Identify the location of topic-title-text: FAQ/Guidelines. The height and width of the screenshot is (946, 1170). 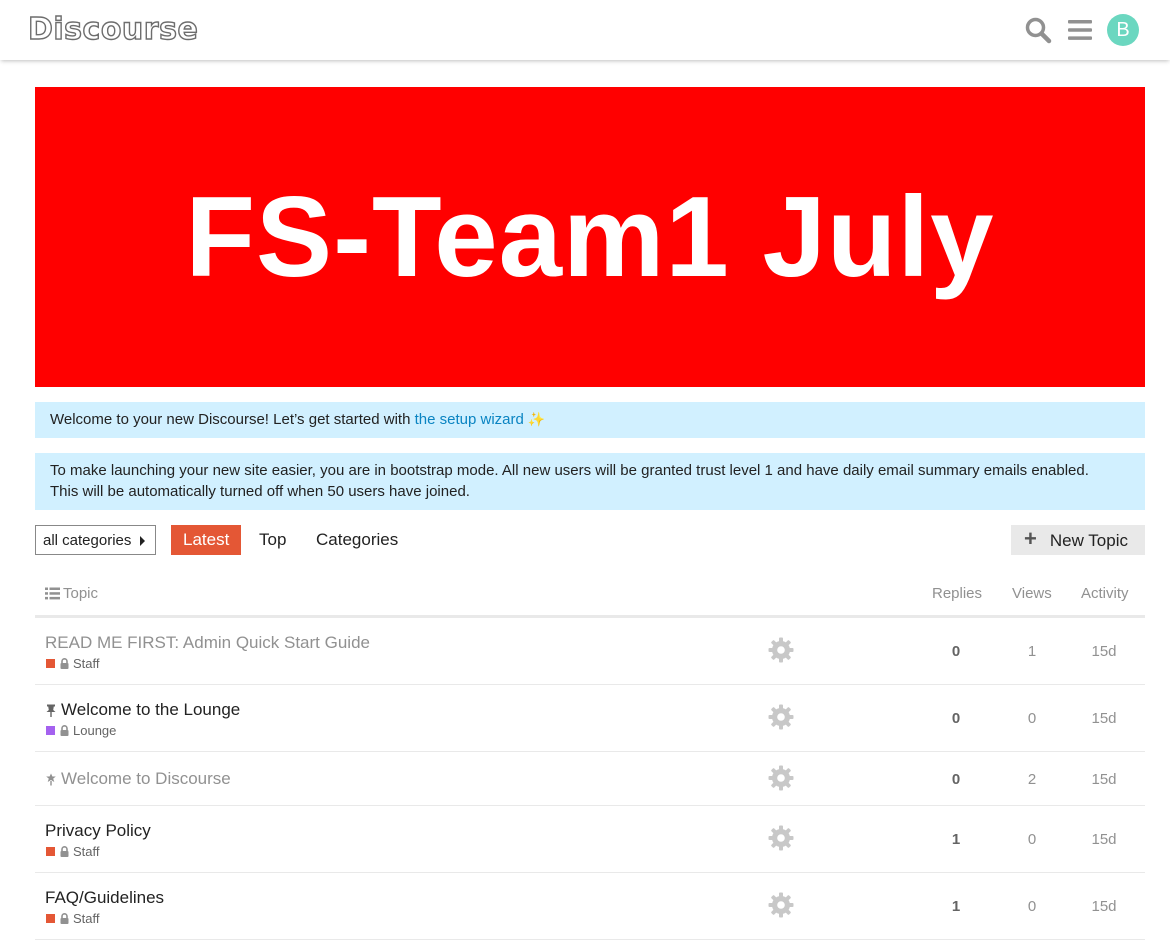
(104, 898).